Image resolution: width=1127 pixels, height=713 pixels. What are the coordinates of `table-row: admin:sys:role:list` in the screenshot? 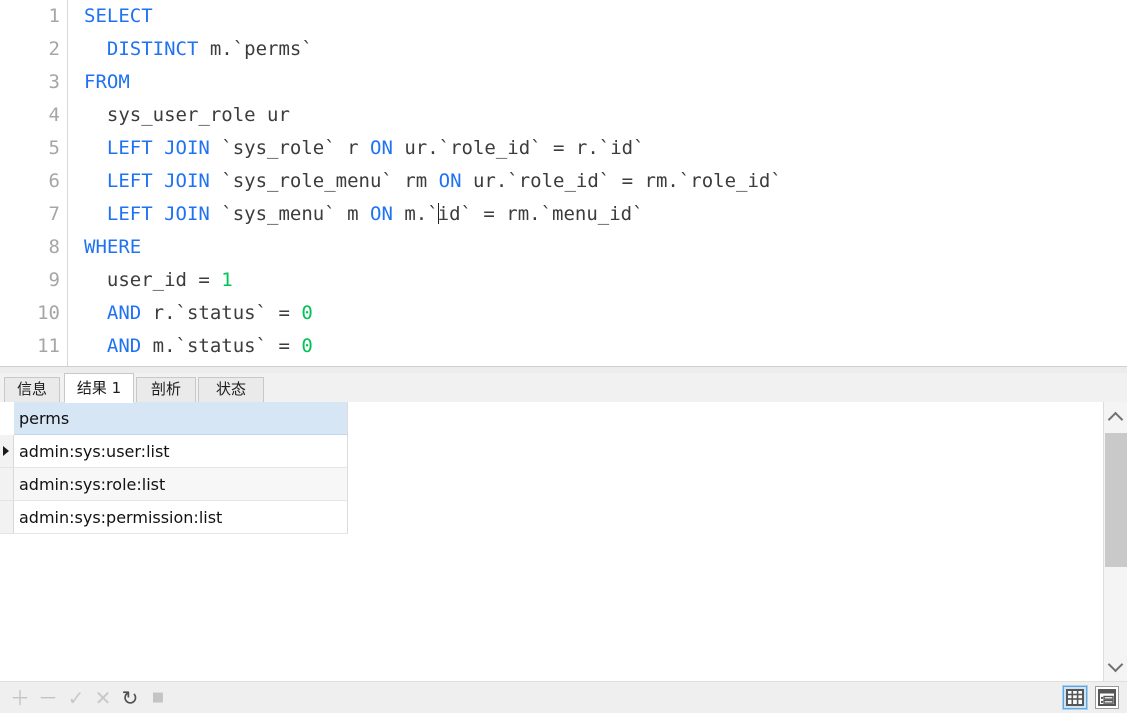 It's located at (181, 484).